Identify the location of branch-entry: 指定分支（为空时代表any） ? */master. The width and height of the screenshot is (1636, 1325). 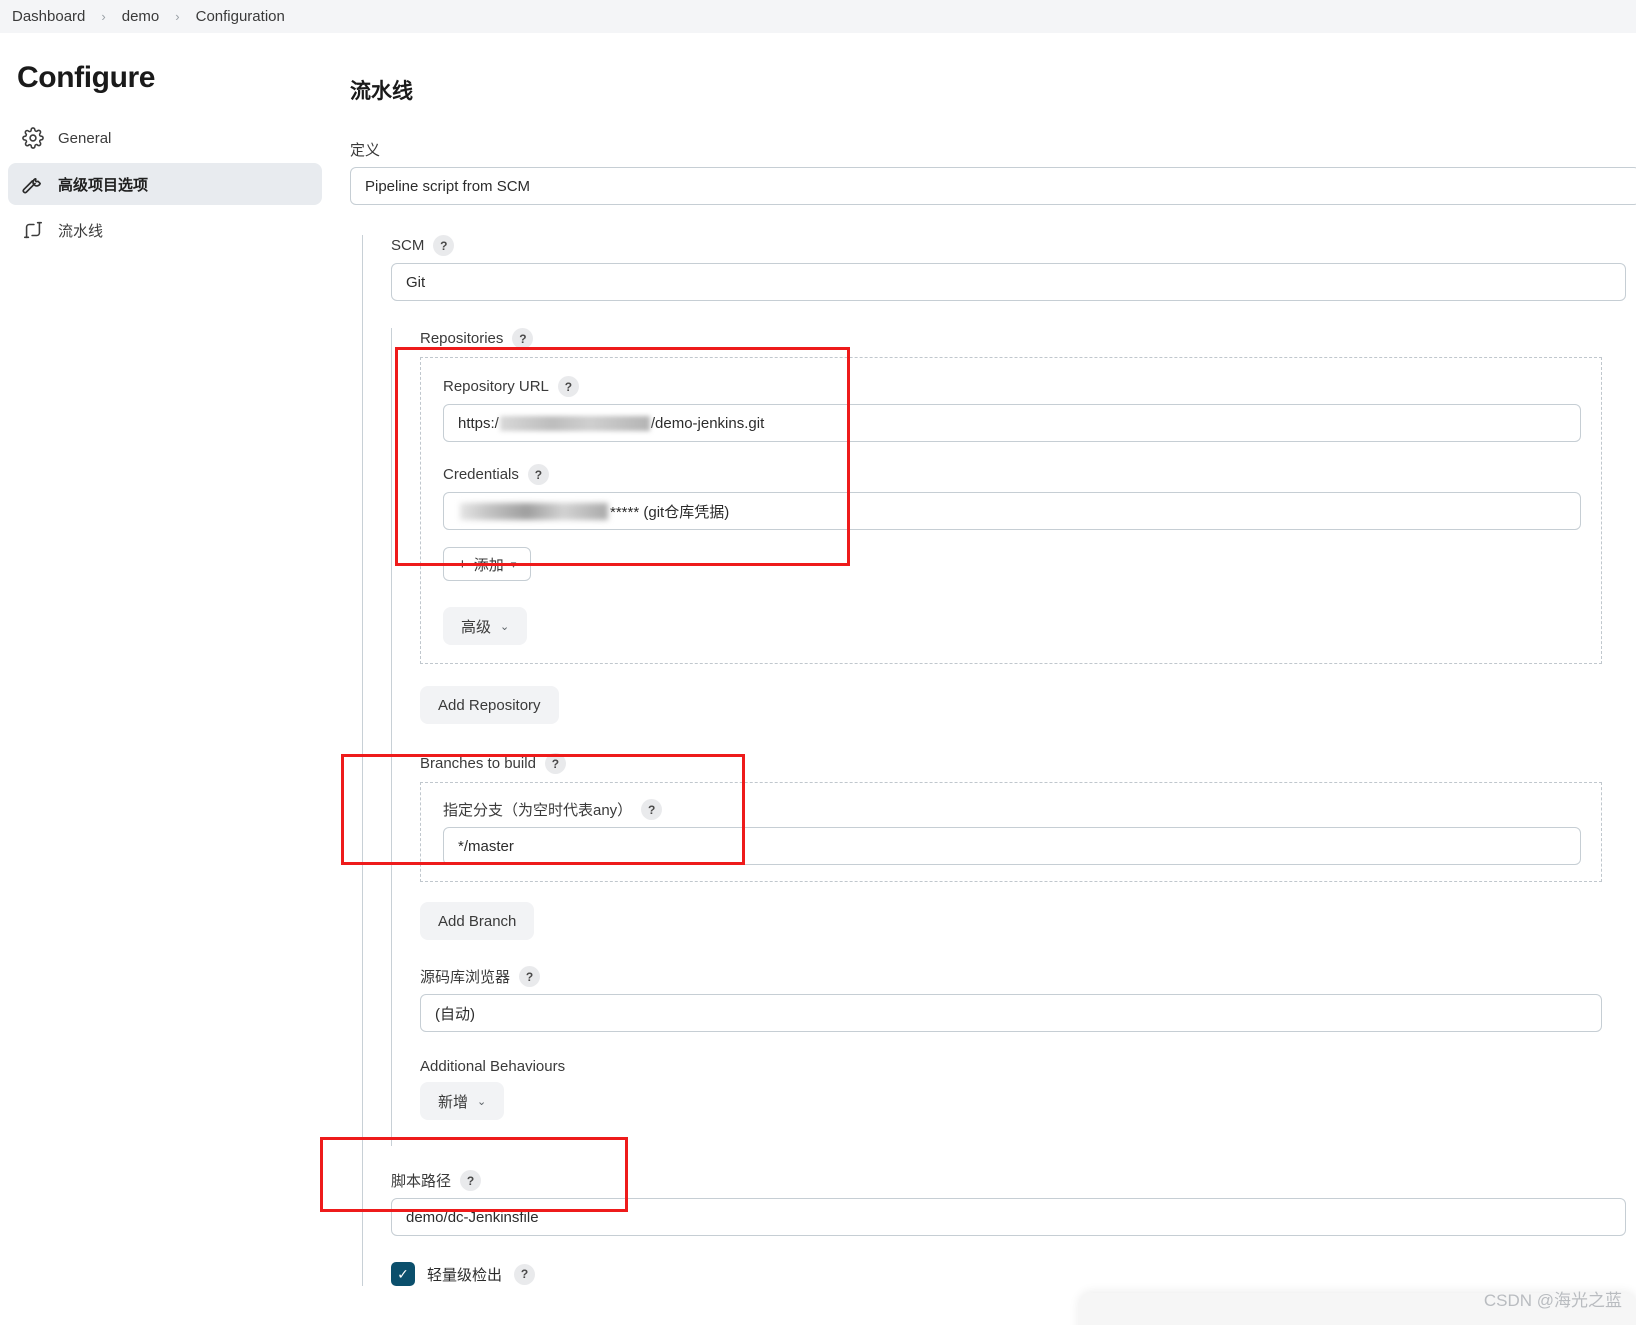
(1011, 832).